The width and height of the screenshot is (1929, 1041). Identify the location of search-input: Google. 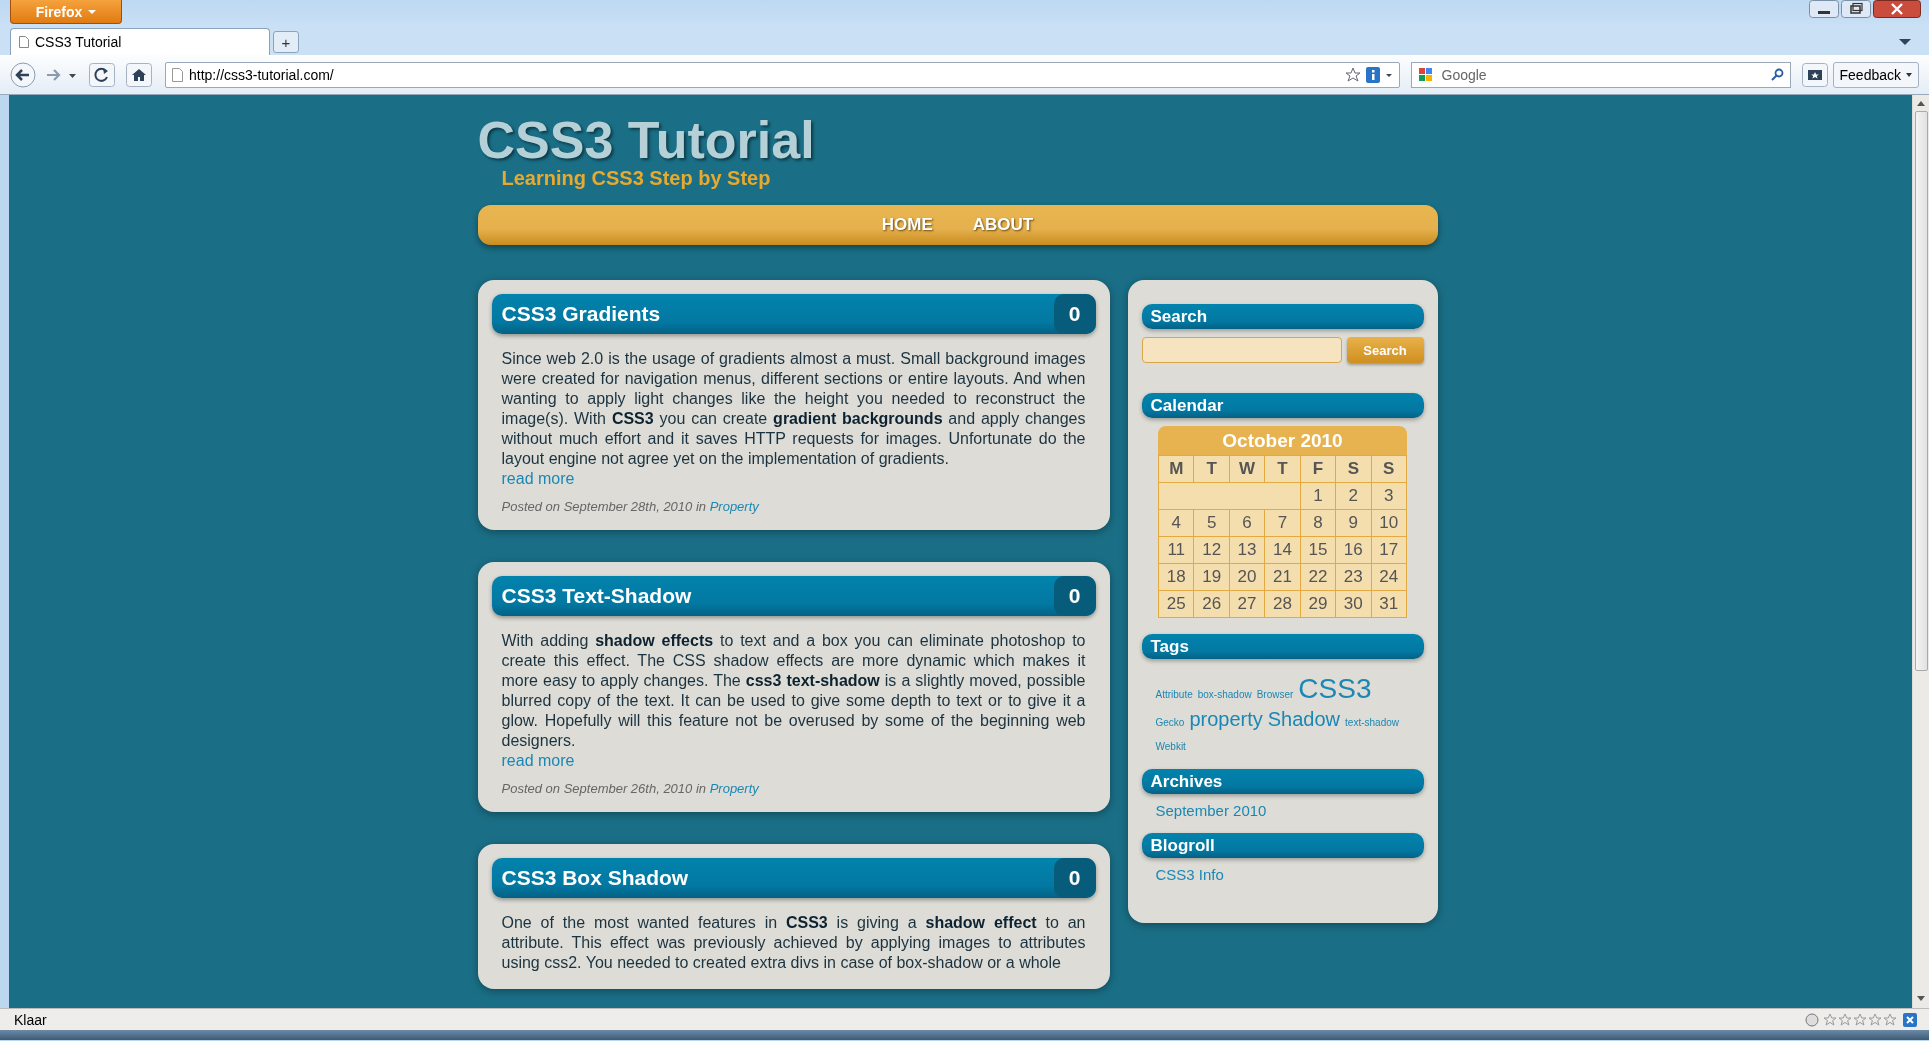
(1601, 74).